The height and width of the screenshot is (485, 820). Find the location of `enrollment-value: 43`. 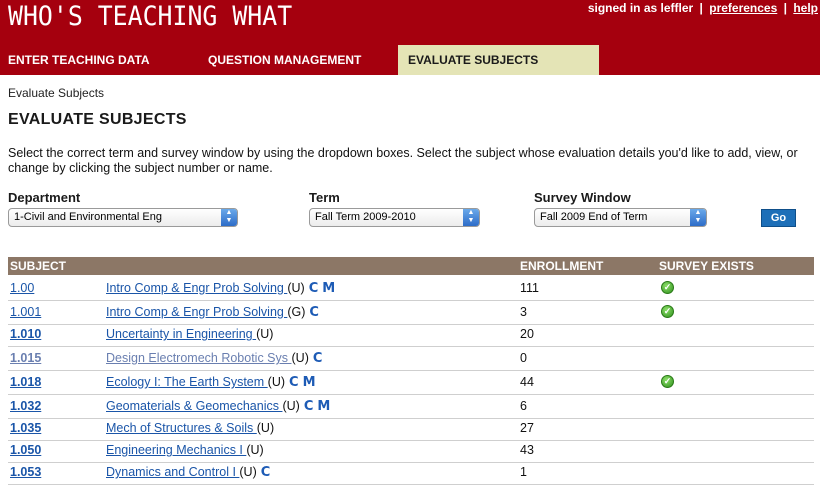

enrollment-value: 43 is located at coordinates (527, 450).